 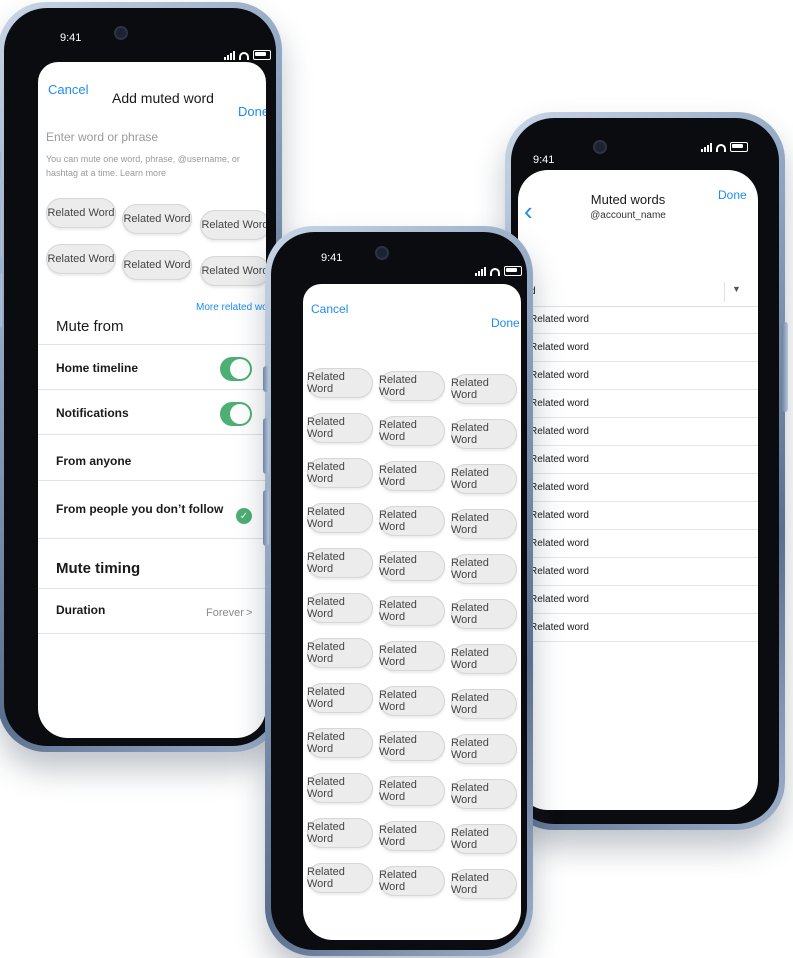 I want to click on from-anyone-label: From anyone, so click(x=94, y=461).